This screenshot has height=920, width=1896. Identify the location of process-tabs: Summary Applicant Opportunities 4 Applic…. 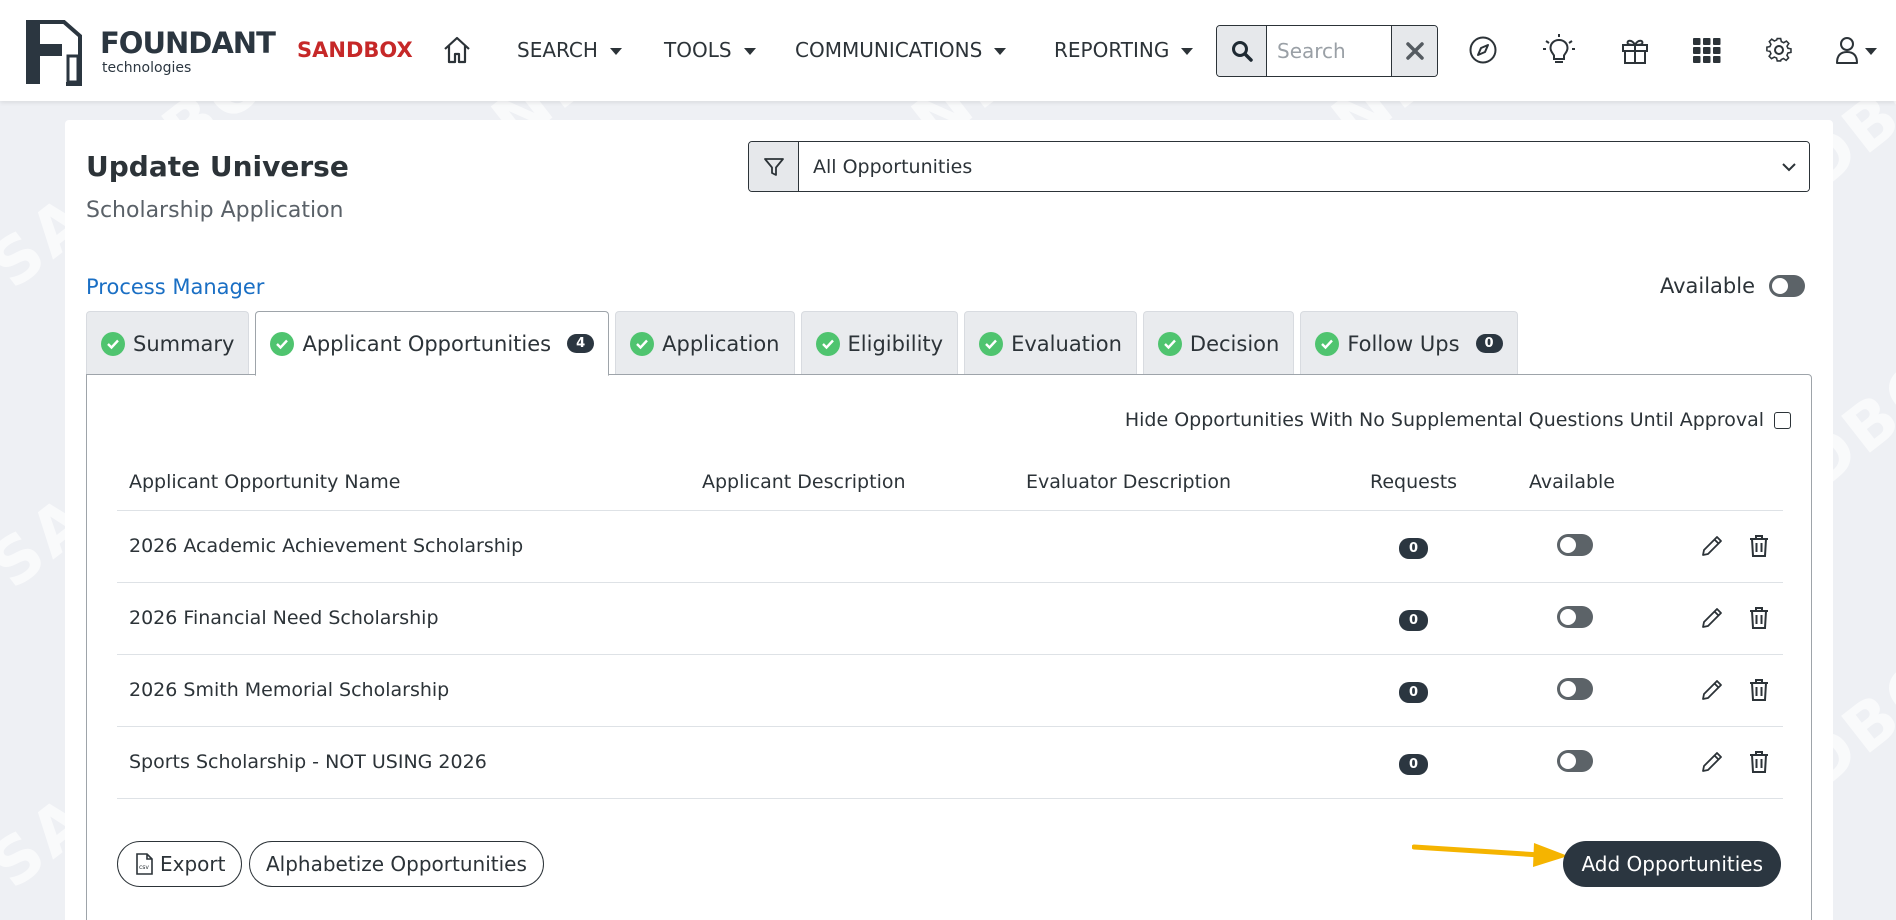
(802, 343).